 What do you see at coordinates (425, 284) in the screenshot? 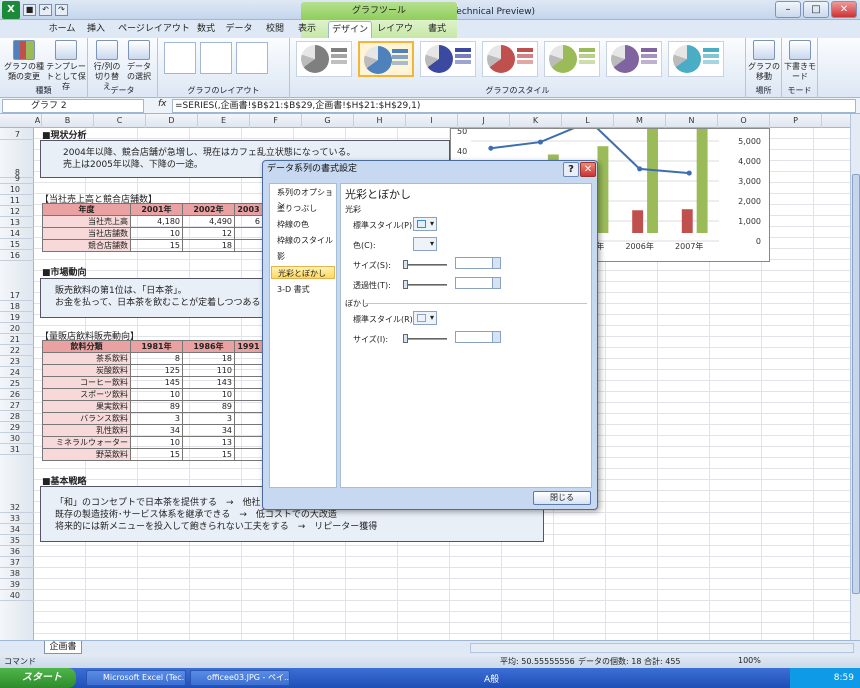
I see `glow-transparency-slider` at bounding box center [425, 284].